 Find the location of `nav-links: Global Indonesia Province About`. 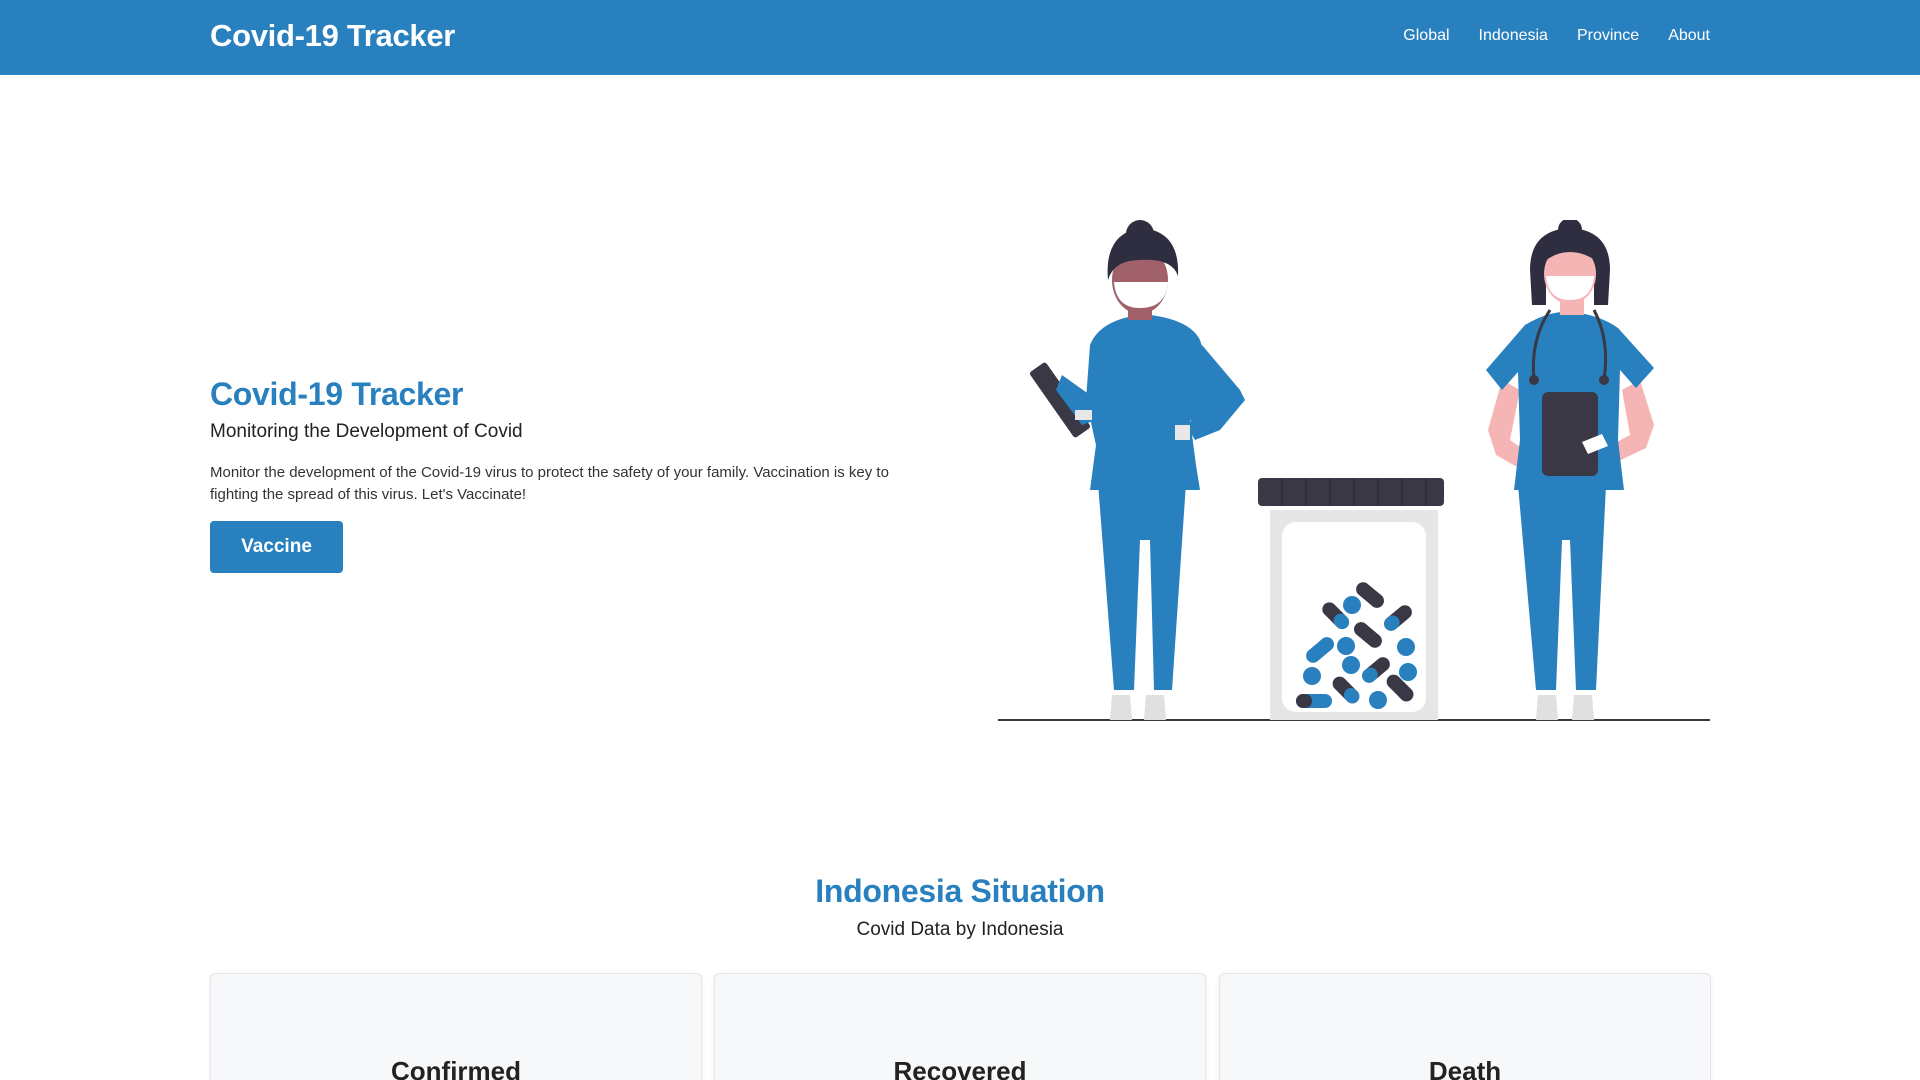

nav-links: Global Indonesia Province About is located at coordinates (1556, 36).